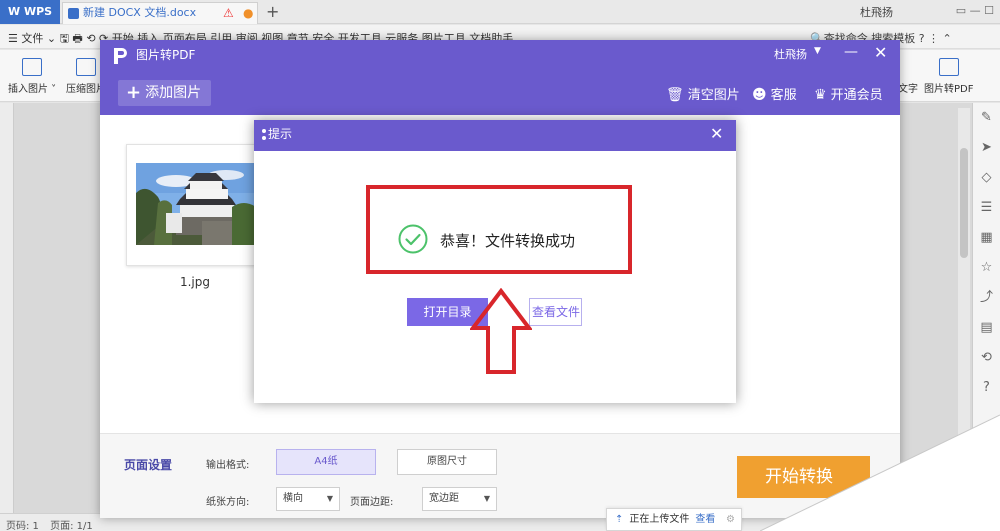 The height and width of the screenshot is (531, 1000). I want to click on close-button: ✕, so click(880, 52).